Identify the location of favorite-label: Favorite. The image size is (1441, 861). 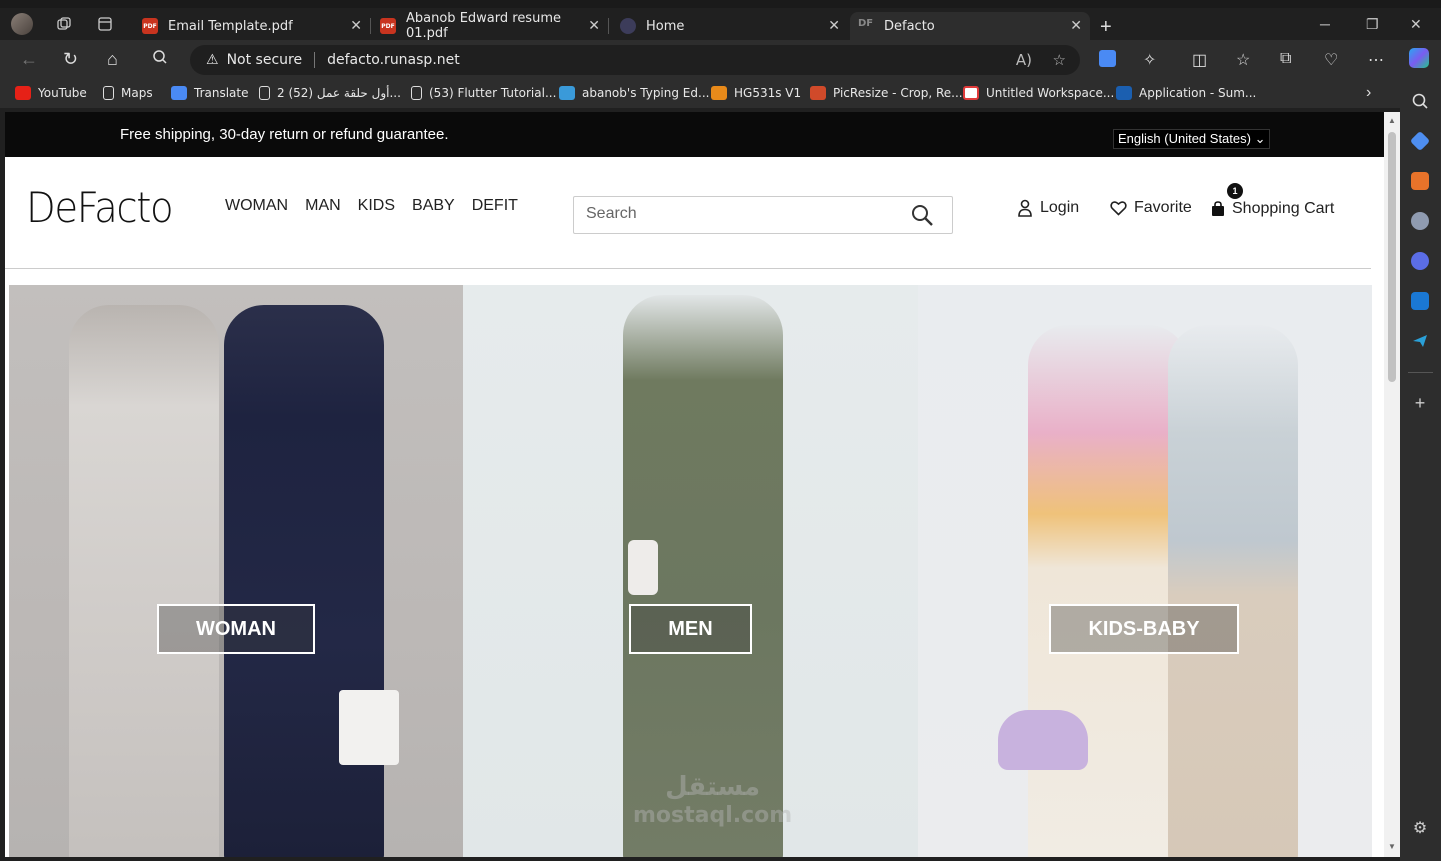
(1163, 208).